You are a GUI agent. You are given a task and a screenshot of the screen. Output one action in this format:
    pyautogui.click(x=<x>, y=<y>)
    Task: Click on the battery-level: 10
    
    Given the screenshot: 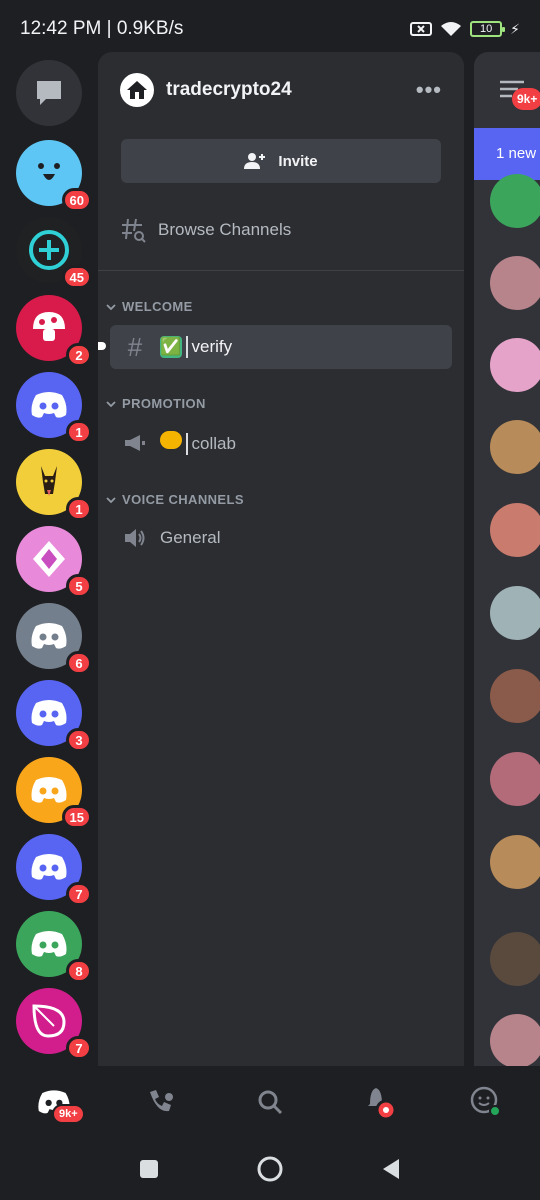 What is the action you would take?
    pyautogui.click(x=486, y=29)
    